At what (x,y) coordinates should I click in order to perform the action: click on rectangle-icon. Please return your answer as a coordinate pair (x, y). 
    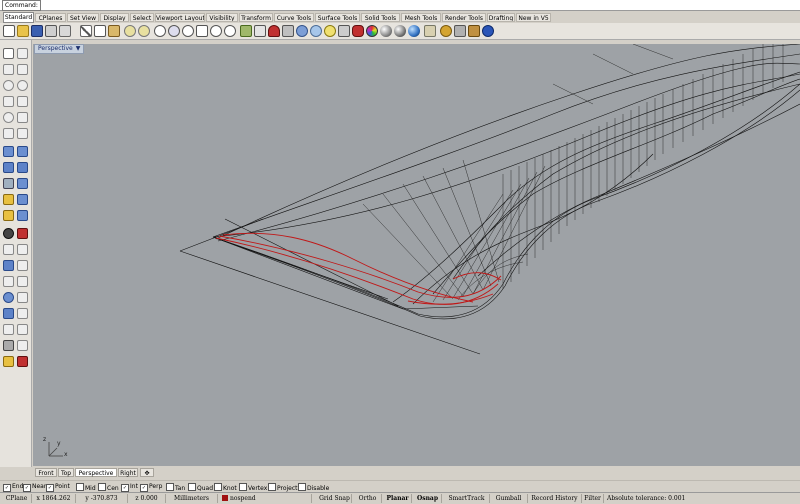
    Looking at the image, I should click on (22, 101).